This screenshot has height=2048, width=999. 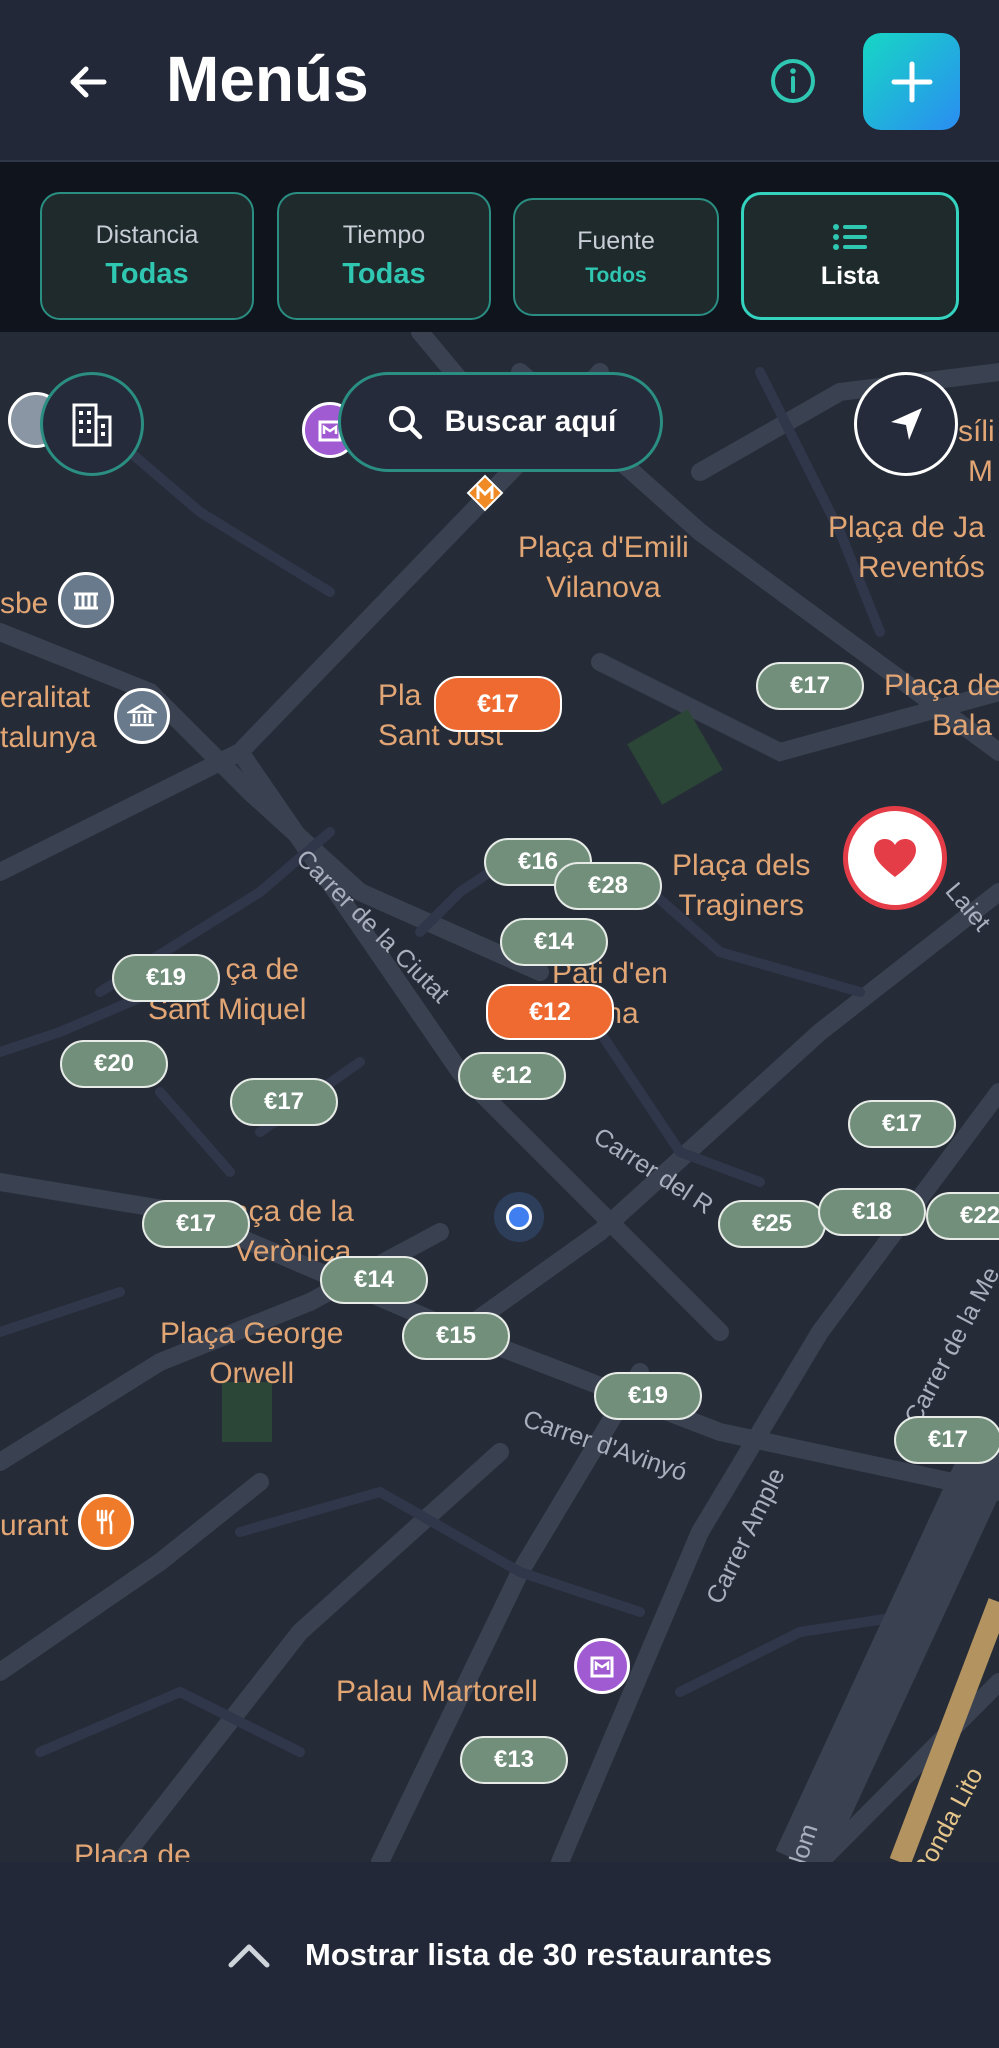 I want to click on label-basilica: síli M, so click(x=976, y=451).